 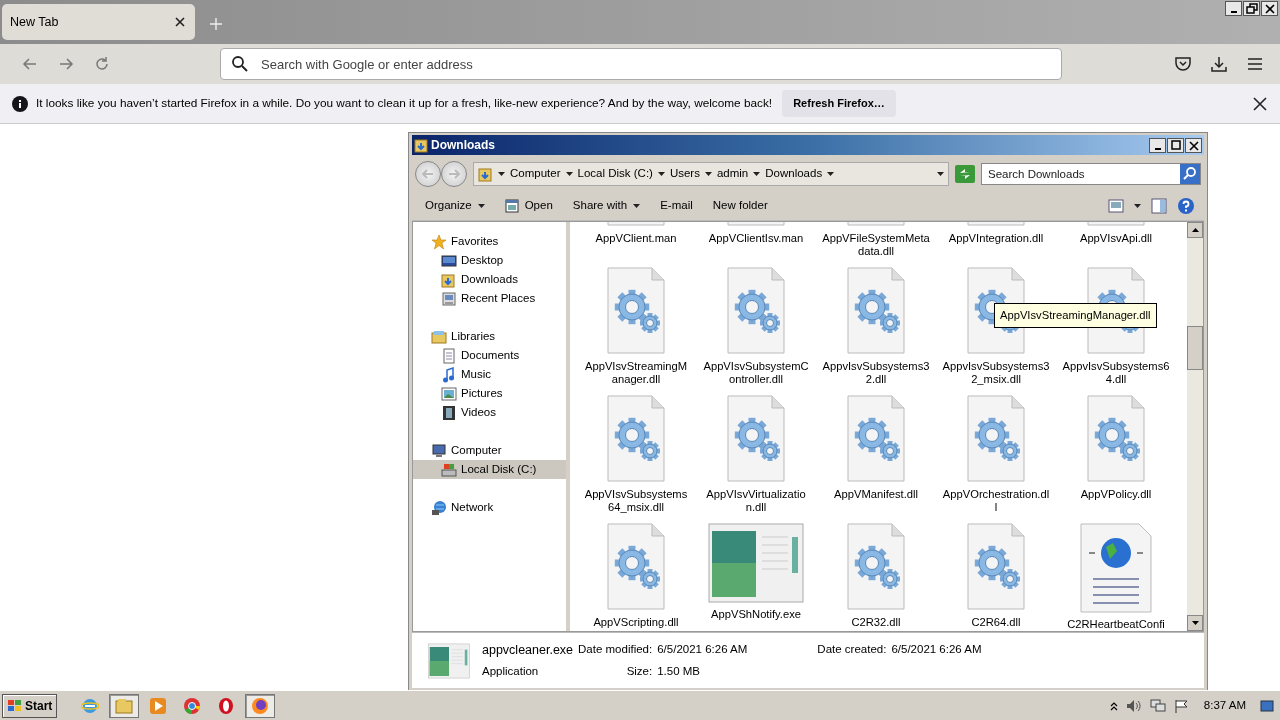 I want to click on forward-button, so click(x=454, y=174).